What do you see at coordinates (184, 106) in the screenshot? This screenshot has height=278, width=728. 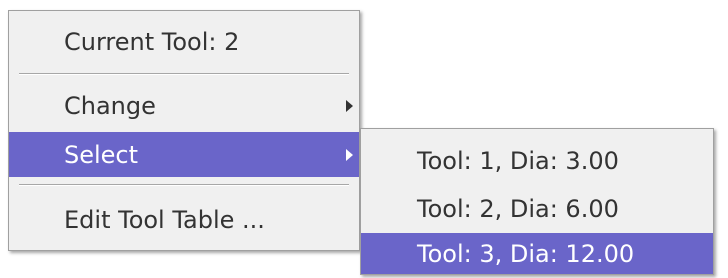 I see `menu-item-change: Change` at bounding box center [184, 106].